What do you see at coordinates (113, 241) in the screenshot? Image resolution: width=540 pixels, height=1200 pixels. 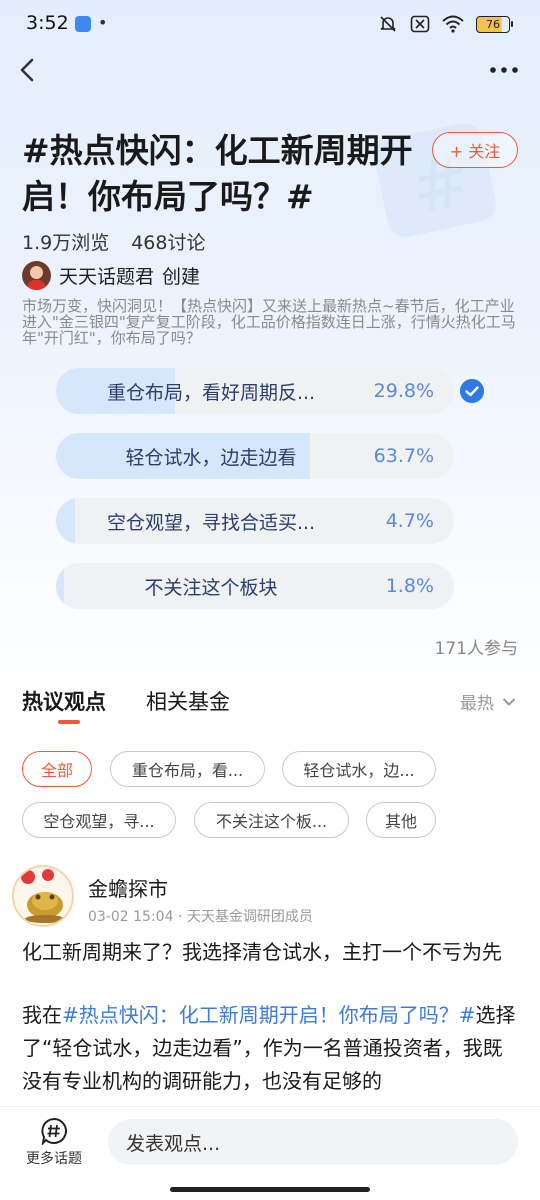 I see `topic-stats: 1.9万浏览 468讨论` at bounding box center [113, 241].